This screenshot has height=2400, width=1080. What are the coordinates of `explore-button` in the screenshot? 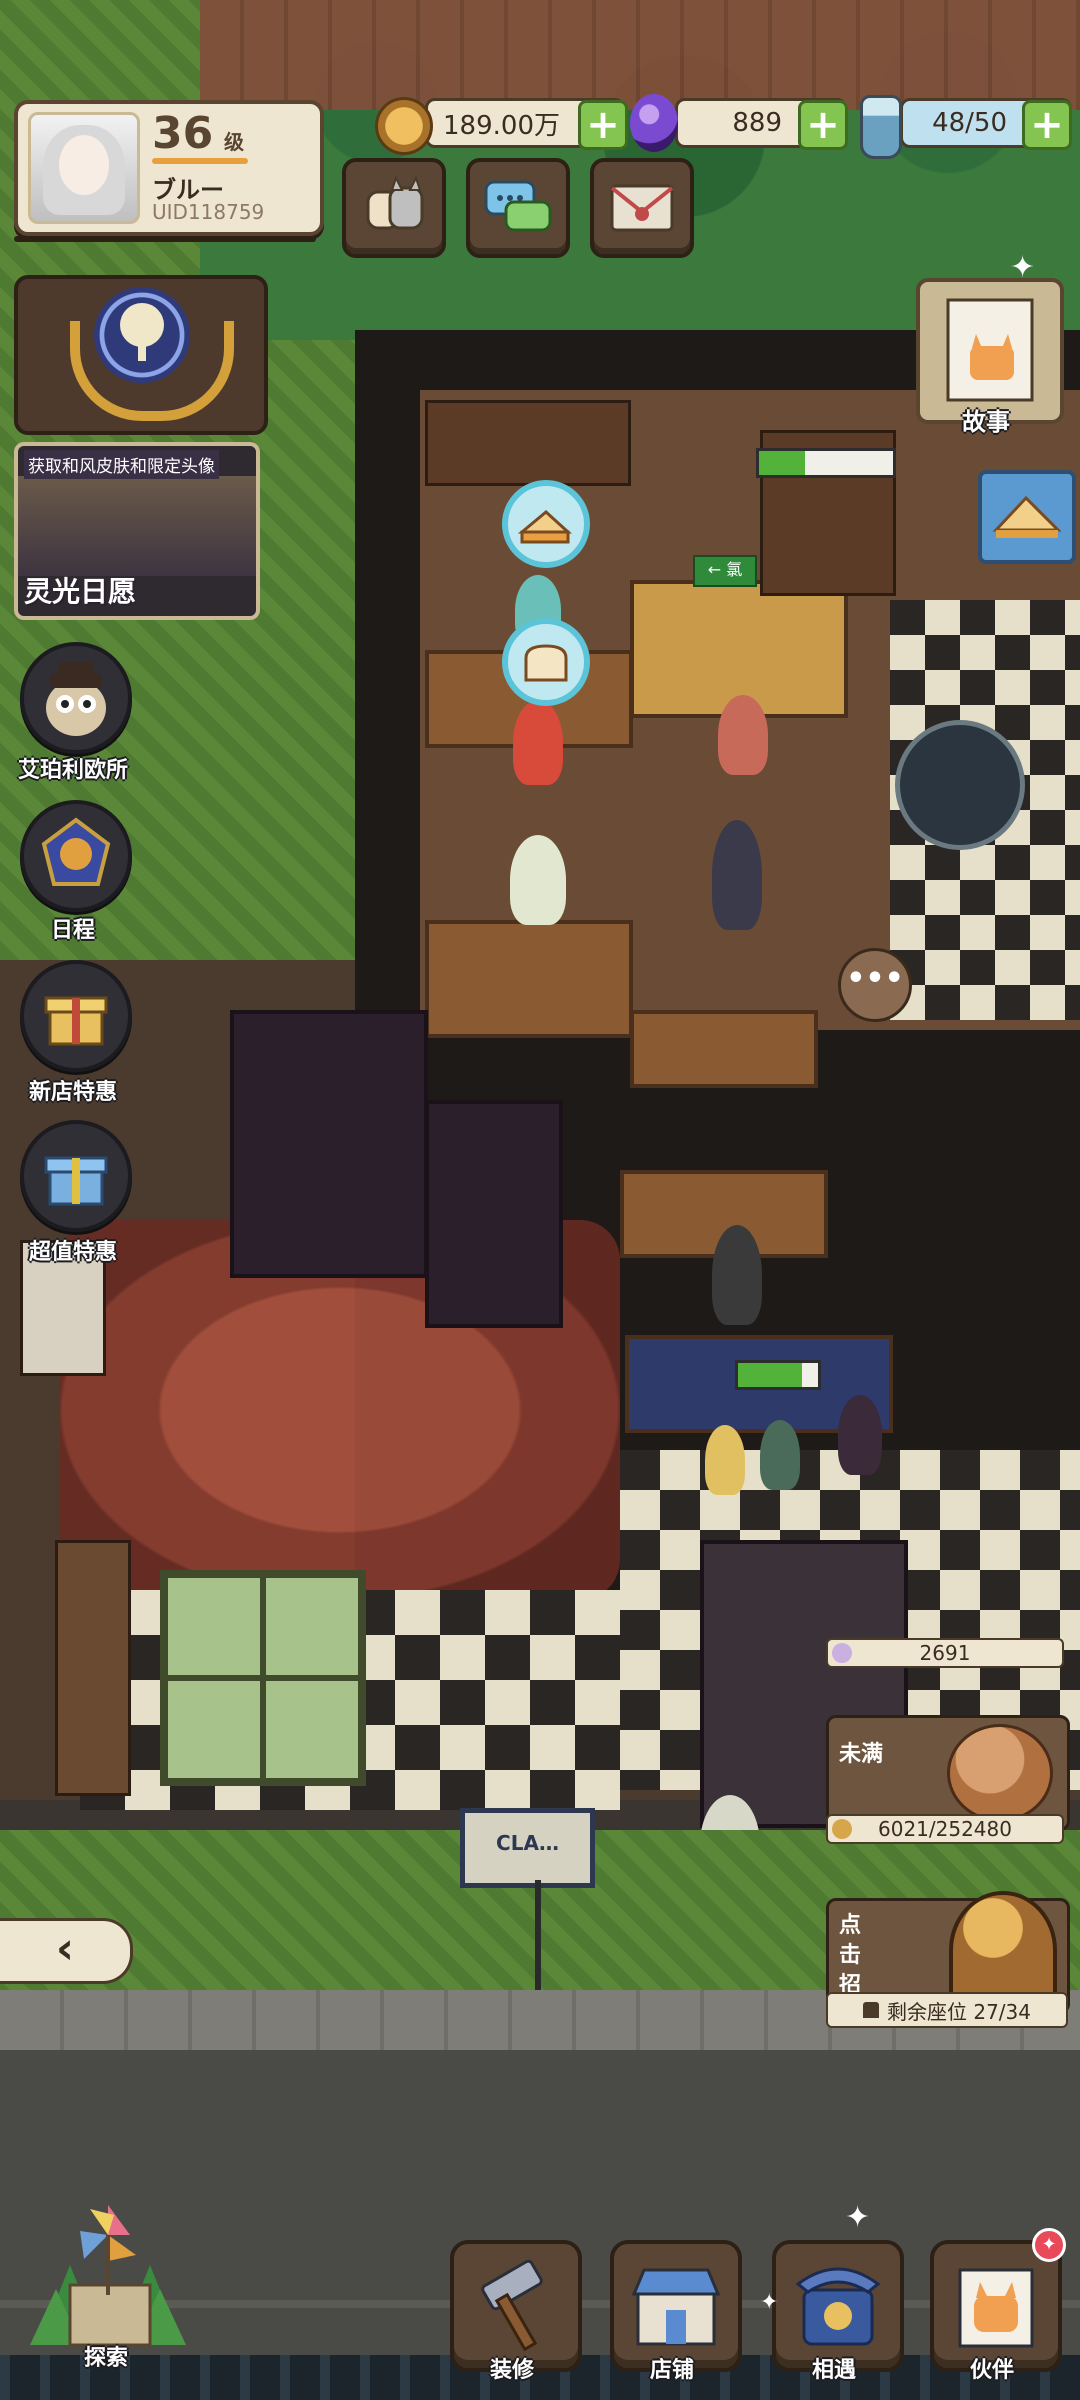 It's located at (108, 2265).